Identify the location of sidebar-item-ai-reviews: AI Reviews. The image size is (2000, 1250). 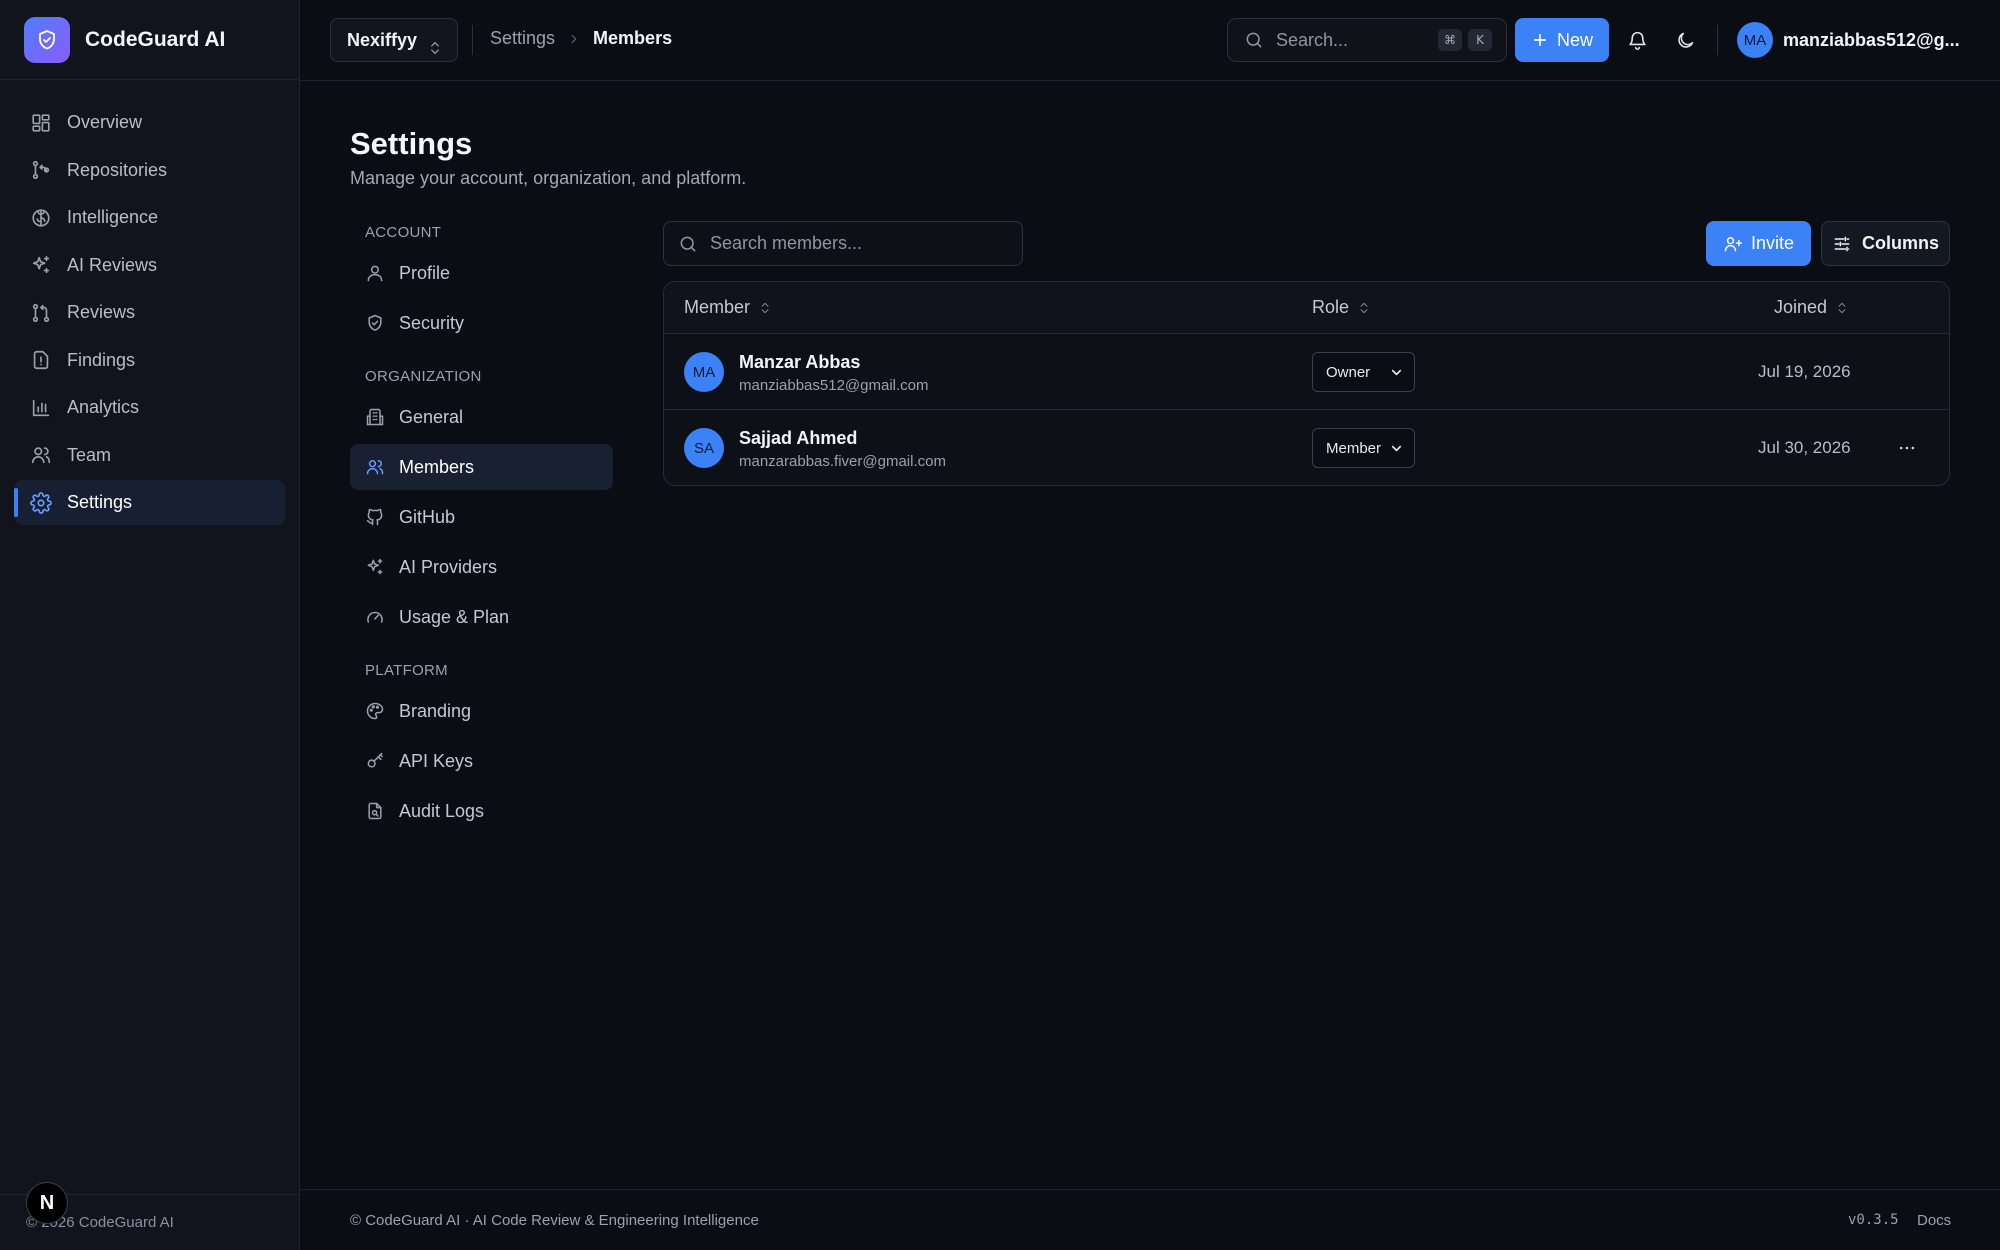
(149, 265).